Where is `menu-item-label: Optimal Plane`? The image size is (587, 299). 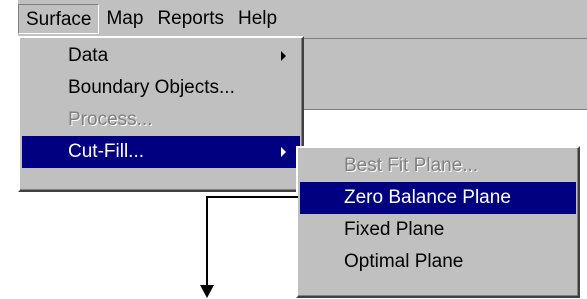
menu-item-label: Optimal Plane is located at coordinates (404, 261).